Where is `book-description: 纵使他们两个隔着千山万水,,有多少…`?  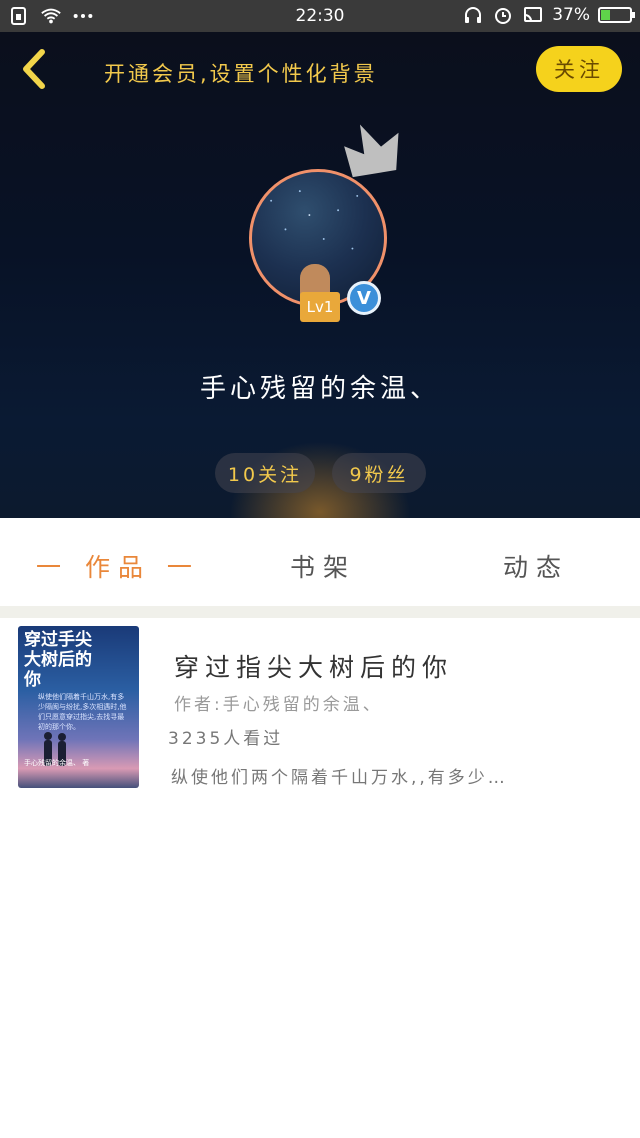
book-description: 纵使他们两个隔着千山万水,,有多少… is located at coordinates (339, 778).